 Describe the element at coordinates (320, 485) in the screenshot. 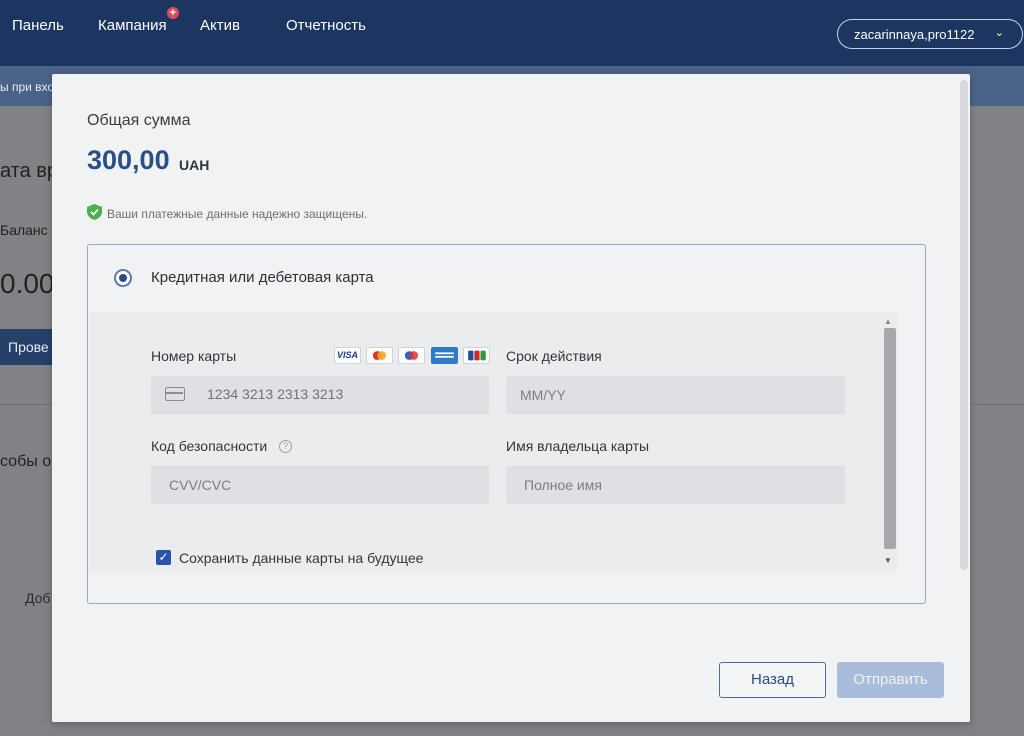

I see `cvv-input: CVV/CVC` at that location.